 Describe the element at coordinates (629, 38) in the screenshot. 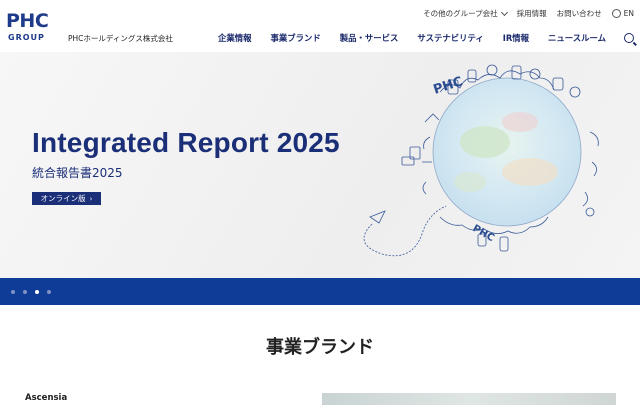

I see `search-icon` at that location.